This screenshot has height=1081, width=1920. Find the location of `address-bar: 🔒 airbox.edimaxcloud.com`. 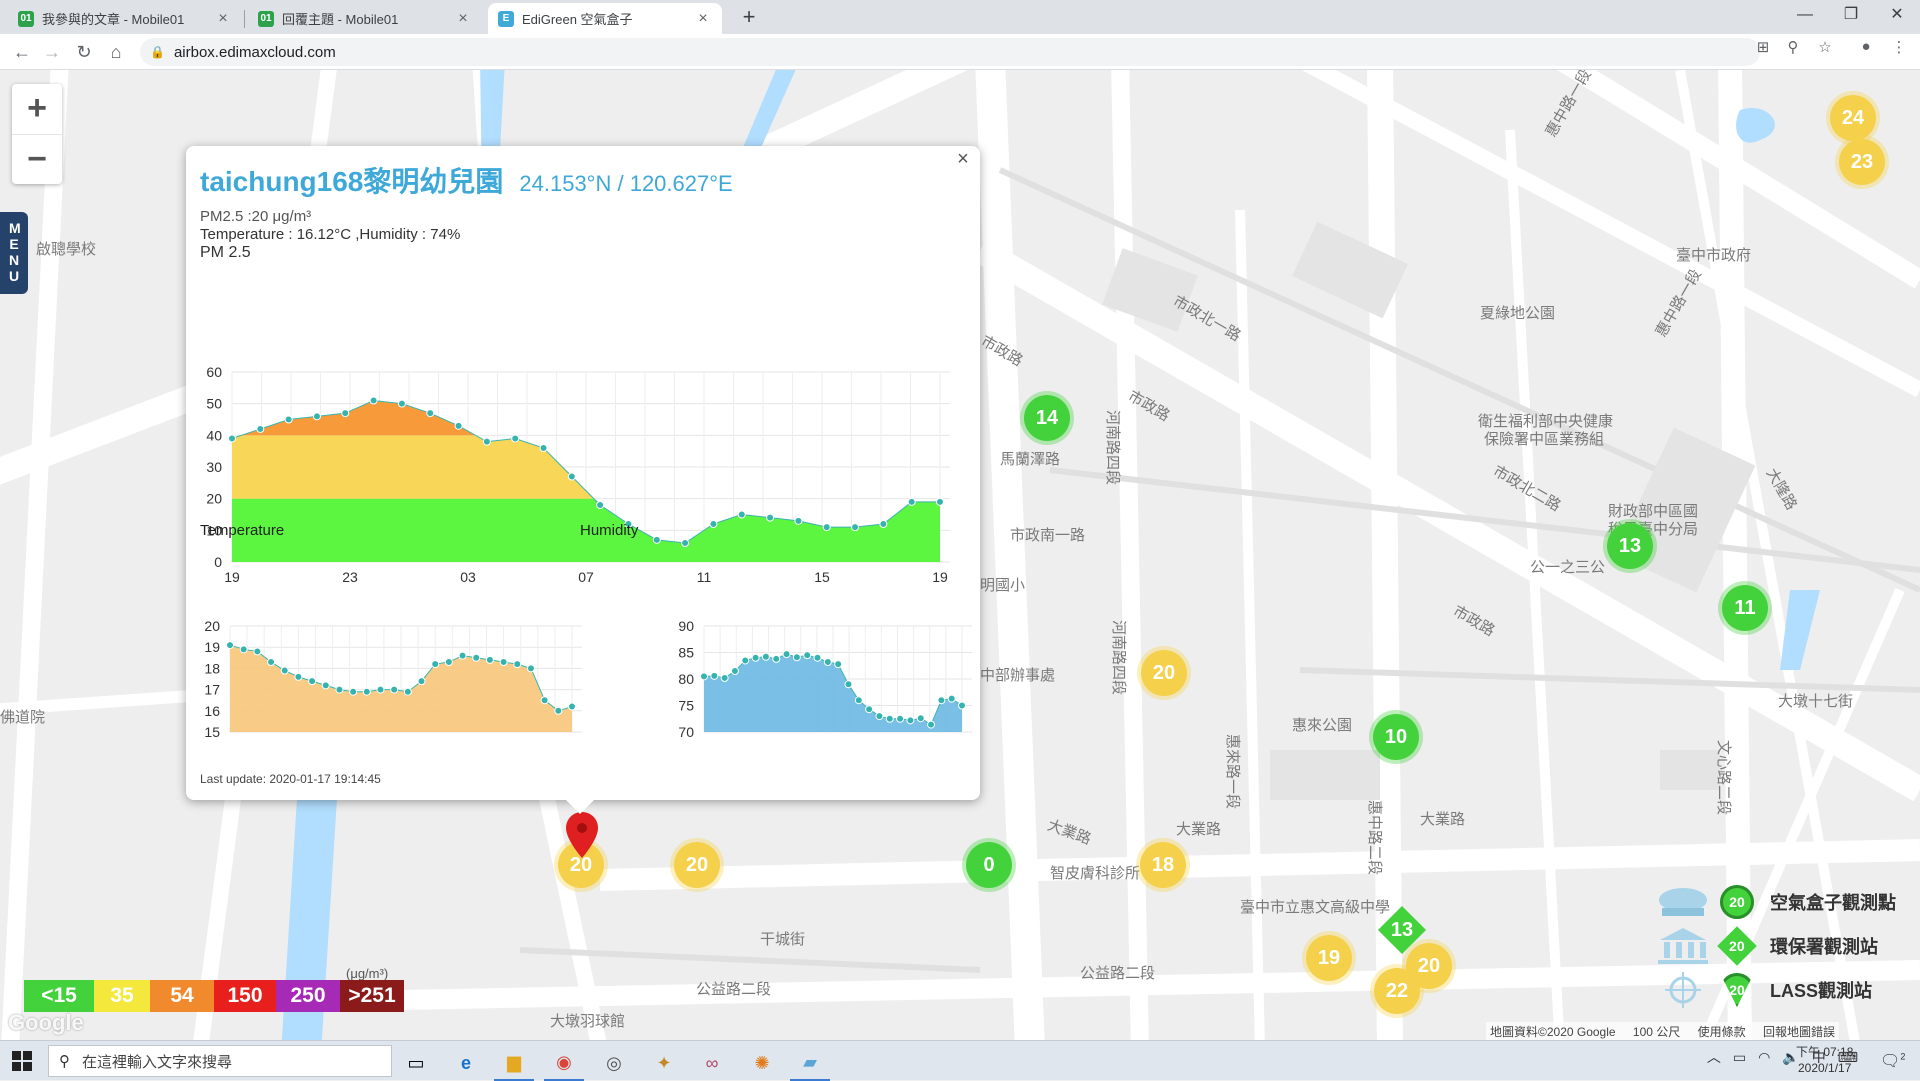

address-bar: 🔒 airbox.edimaxcloud.com is located at coordinates (950, 52).